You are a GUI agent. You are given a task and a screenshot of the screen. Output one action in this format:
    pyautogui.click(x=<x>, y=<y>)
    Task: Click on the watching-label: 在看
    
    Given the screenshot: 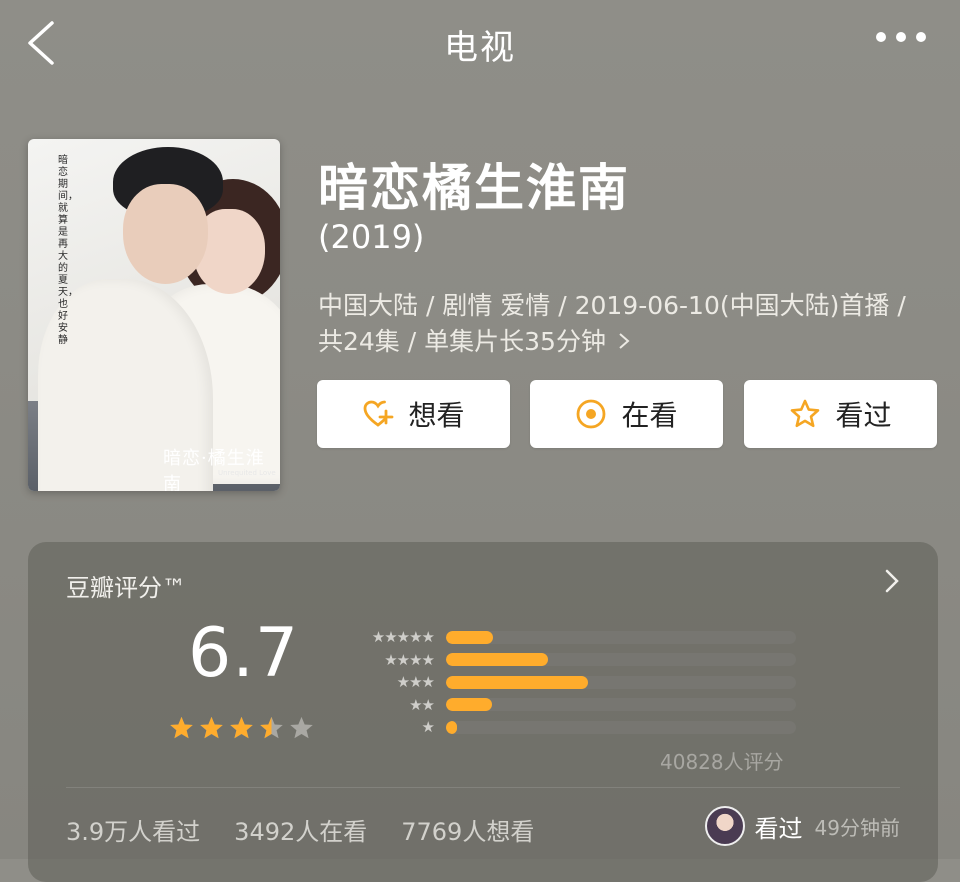 What is the action you would take?
    pyautogui.click(x=649, y=415)
    